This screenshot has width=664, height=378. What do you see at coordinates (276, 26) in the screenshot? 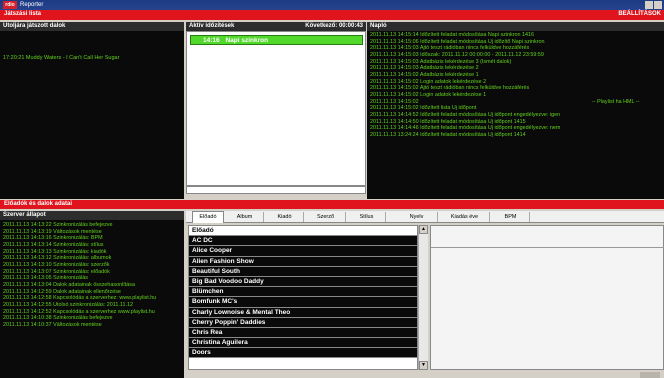
I see `active-timers-header: Aktív időzítések Következő: 00:00:43` at bounding box center [276, 26].